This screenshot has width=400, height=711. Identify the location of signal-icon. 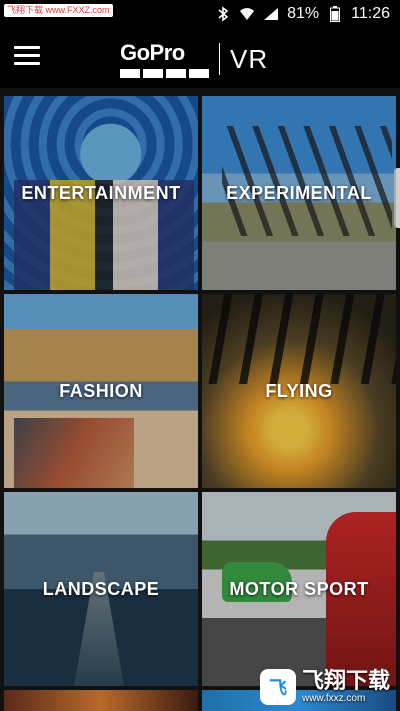
(271, 14).